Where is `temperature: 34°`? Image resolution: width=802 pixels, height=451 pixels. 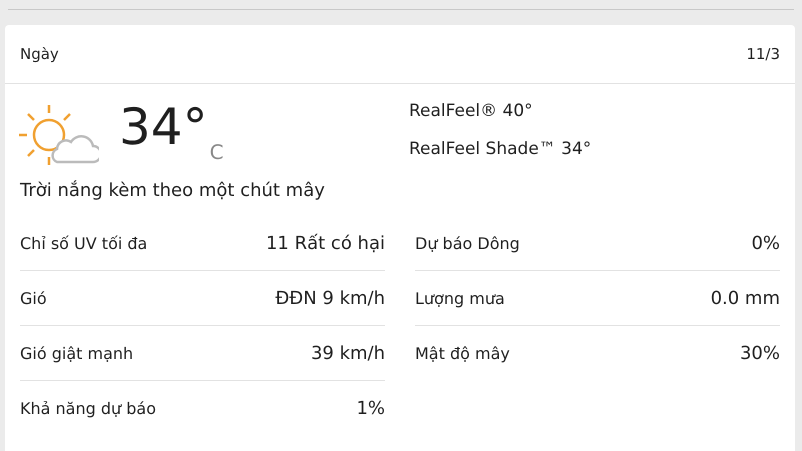
temperature: 34° is located at coordinates (163, 130).